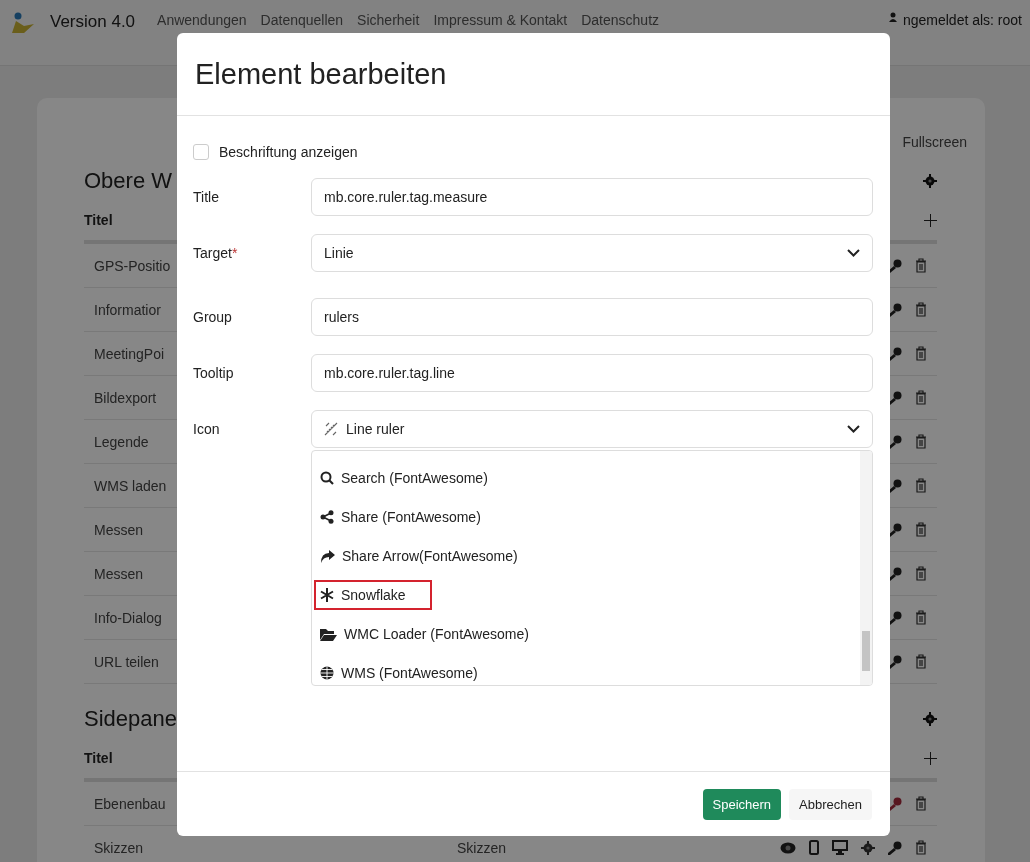 This screenshot has width=1030, height=862. I want to click on scrollbar, so click(866, 568).